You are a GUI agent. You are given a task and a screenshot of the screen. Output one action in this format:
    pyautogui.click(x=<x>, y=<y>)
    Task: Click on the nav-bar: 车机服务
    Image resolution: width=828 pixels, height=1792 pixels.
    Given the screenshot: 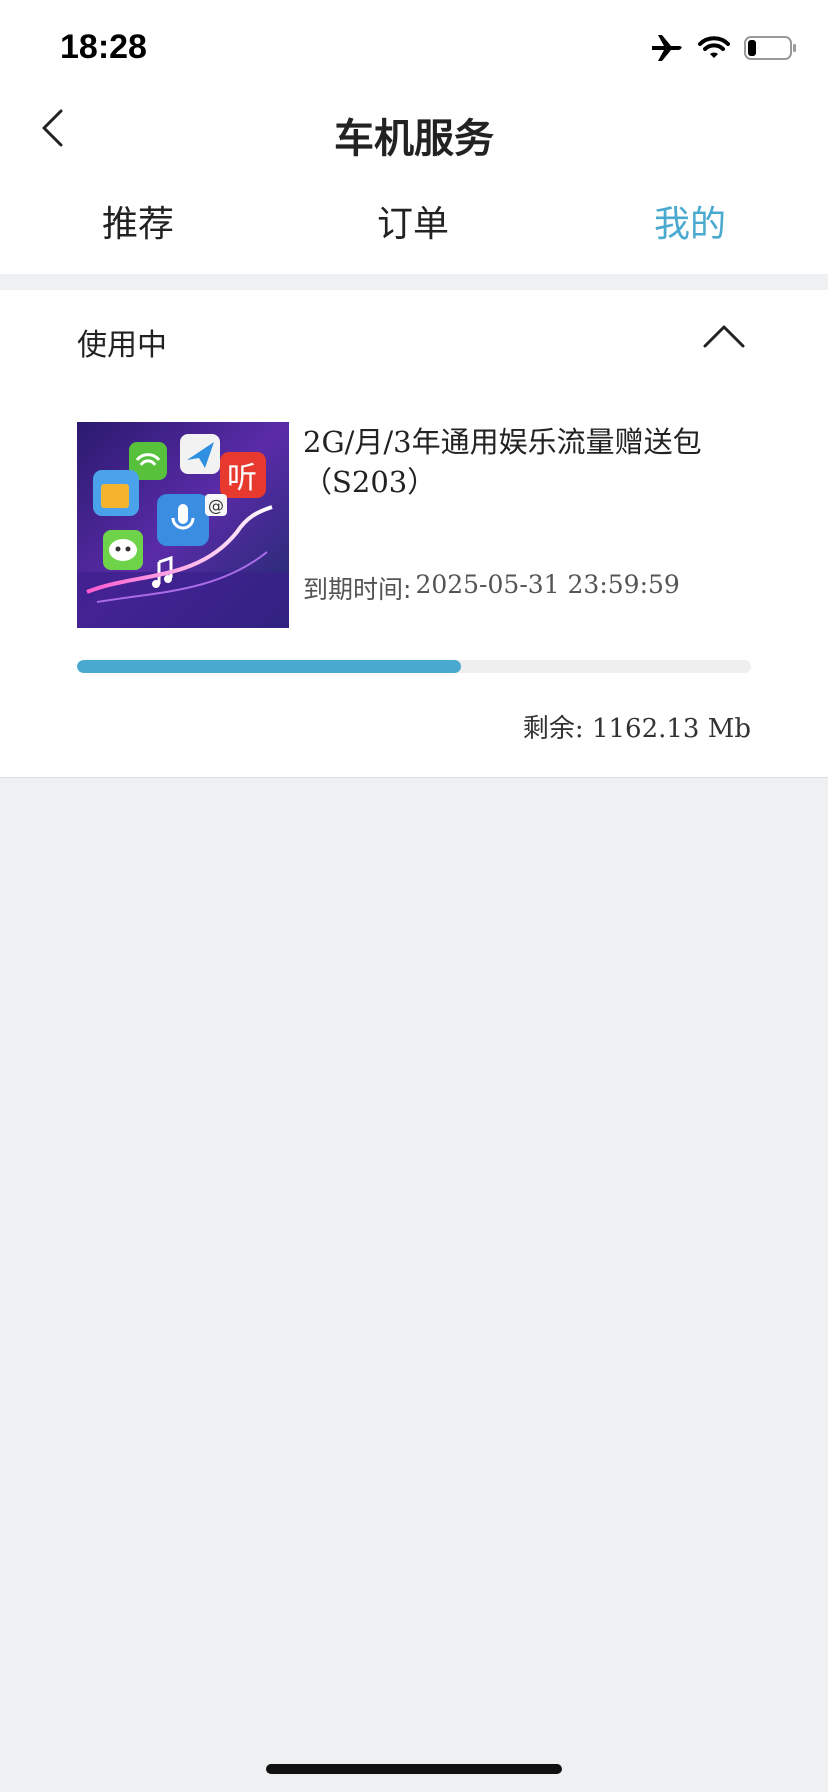 What is the action you would take?
    pyautogui.click(x=414, y=130)
    